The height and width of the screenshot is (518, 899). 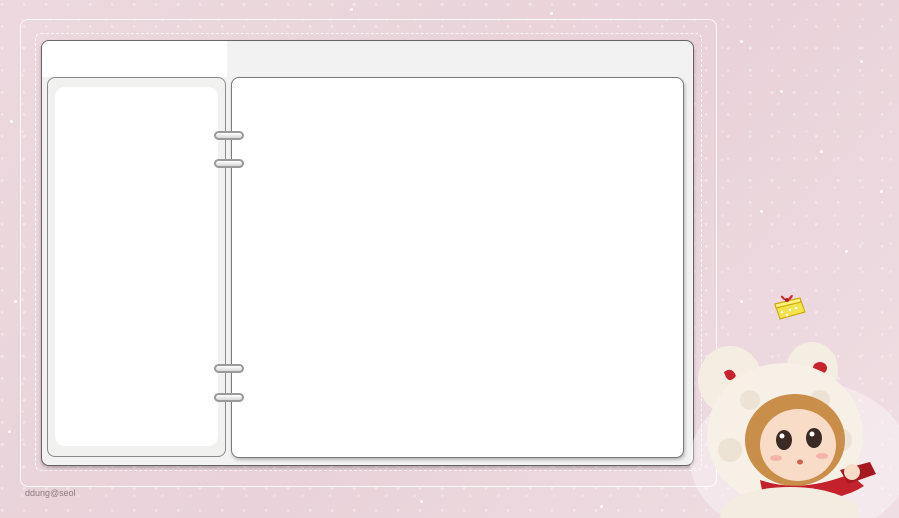 I want to click on left-panel, so click(x=136, y=267).